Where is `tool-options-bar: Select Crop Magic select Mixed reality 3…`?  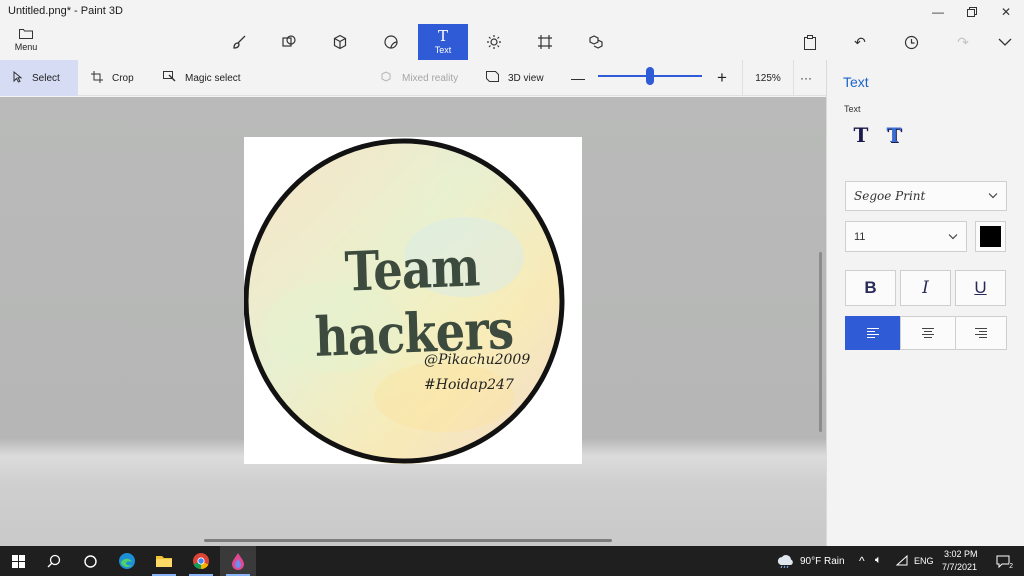 tool-options-bar: Select Crop Magic select Mixed reality 3… is located at coordinates (413, 78).